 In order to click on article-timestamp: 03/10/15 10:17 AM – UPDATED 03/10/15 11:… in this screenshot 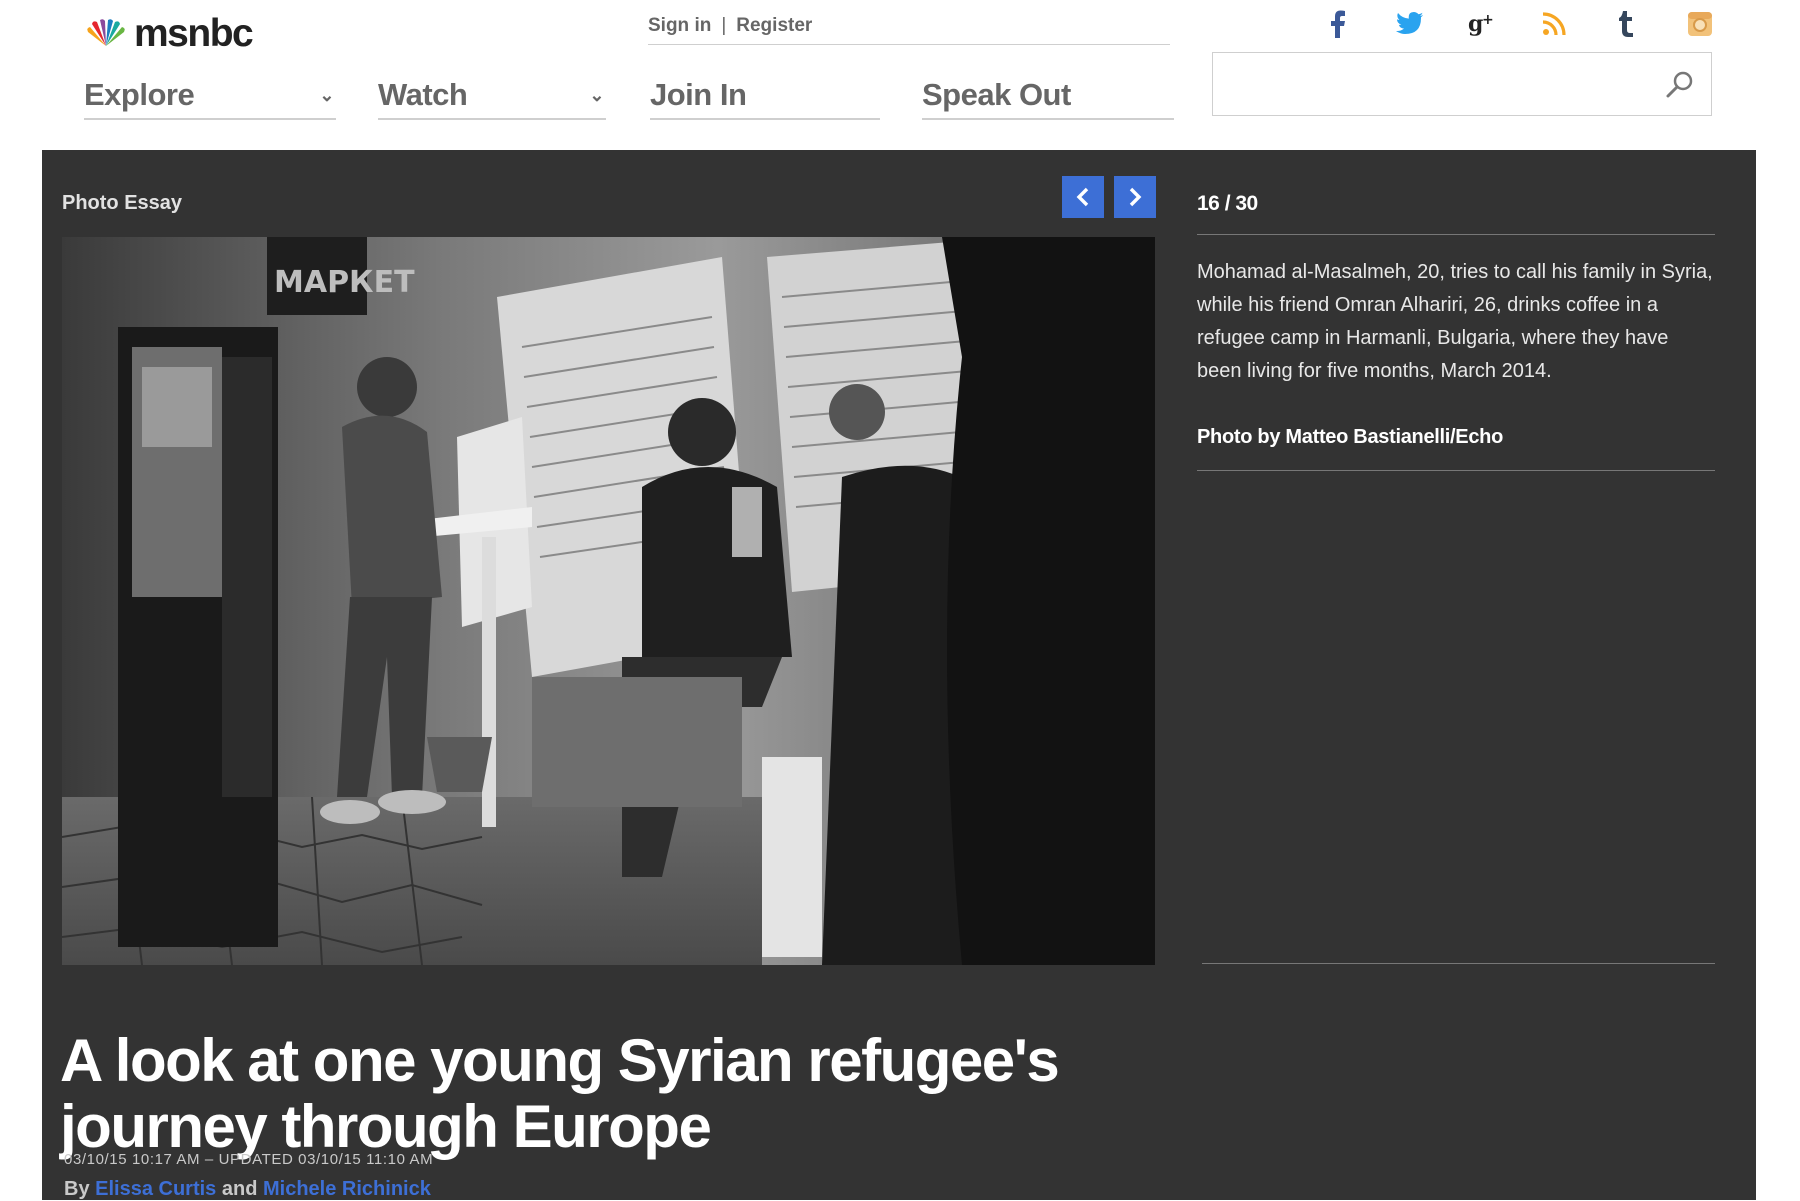, I will do `click(249, 1159)`.